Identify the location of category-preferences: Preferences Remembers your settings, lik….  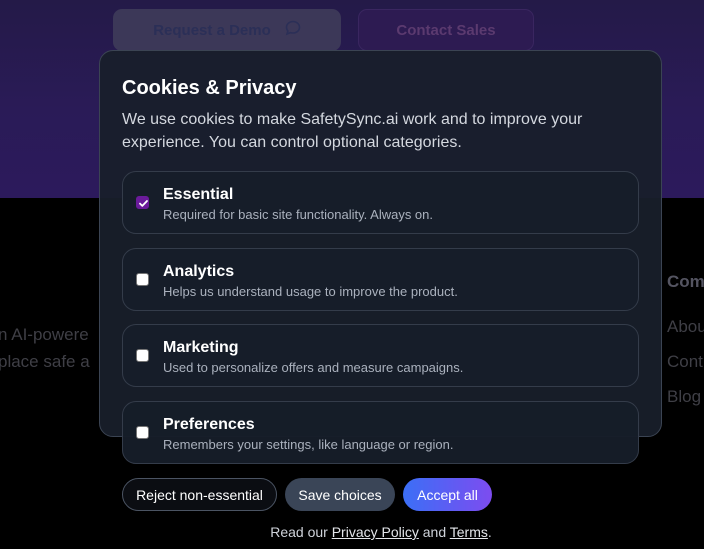
(380, 432).